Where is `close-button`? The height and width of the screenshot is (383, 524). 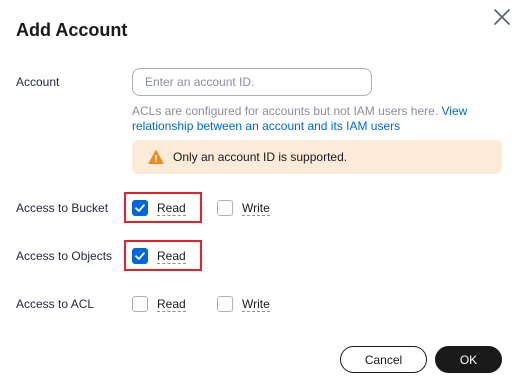 close-button is located at coordinates (502, 17).